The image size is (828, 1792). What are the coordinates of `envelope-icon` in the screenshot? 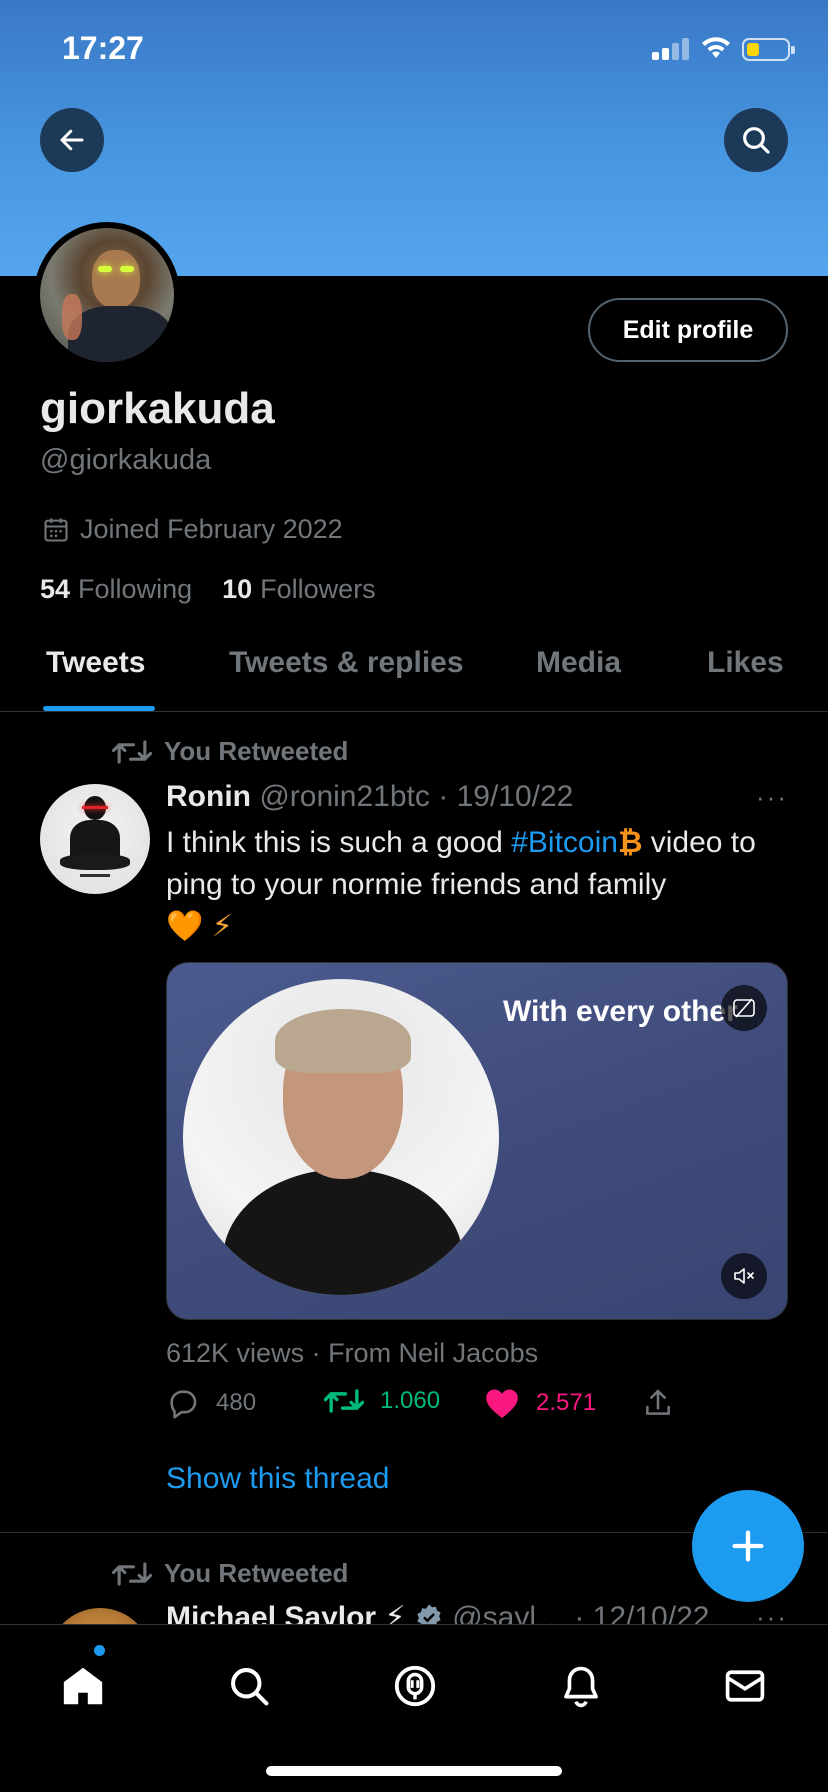 It's located at (745, 1686).